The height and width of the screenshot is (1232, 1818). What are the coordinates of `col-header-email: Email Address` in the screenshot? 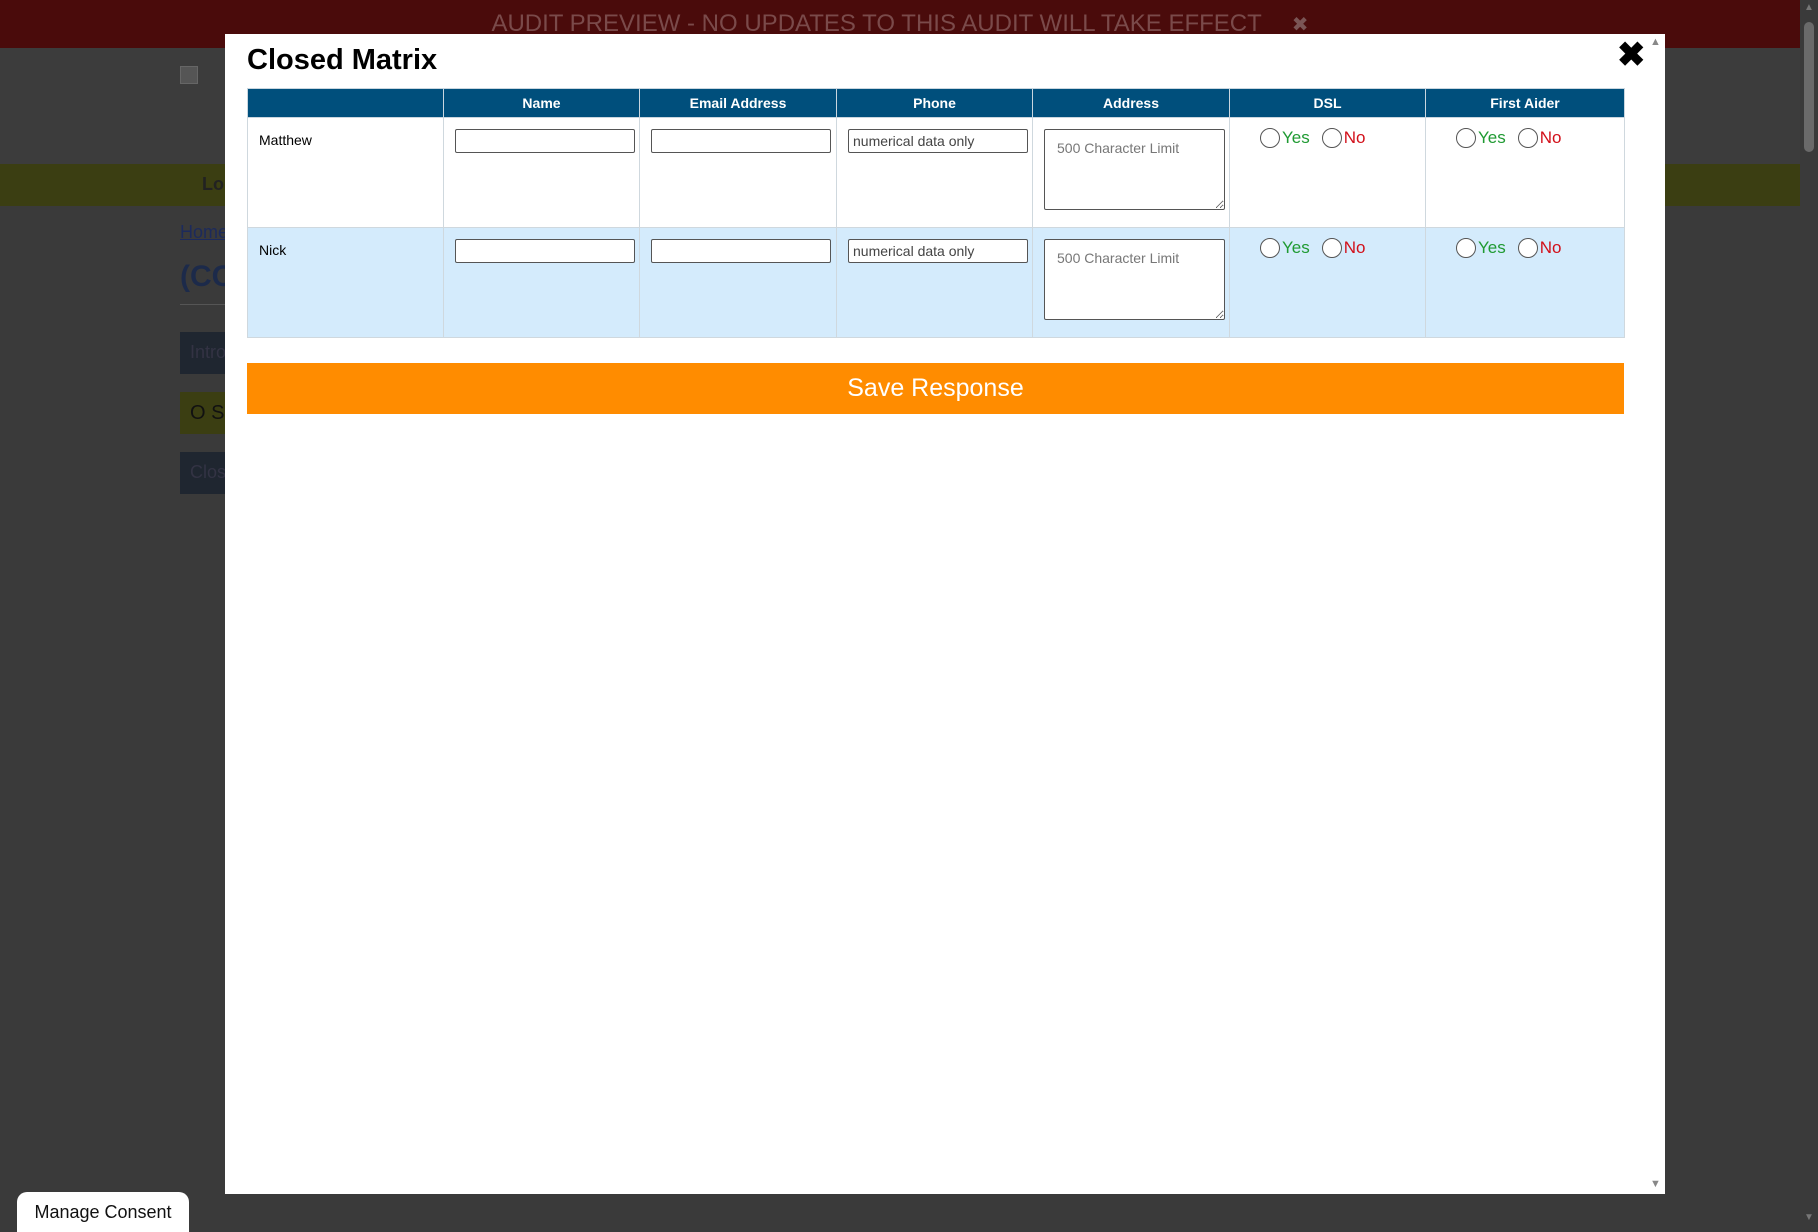 It's located at (738, 103).